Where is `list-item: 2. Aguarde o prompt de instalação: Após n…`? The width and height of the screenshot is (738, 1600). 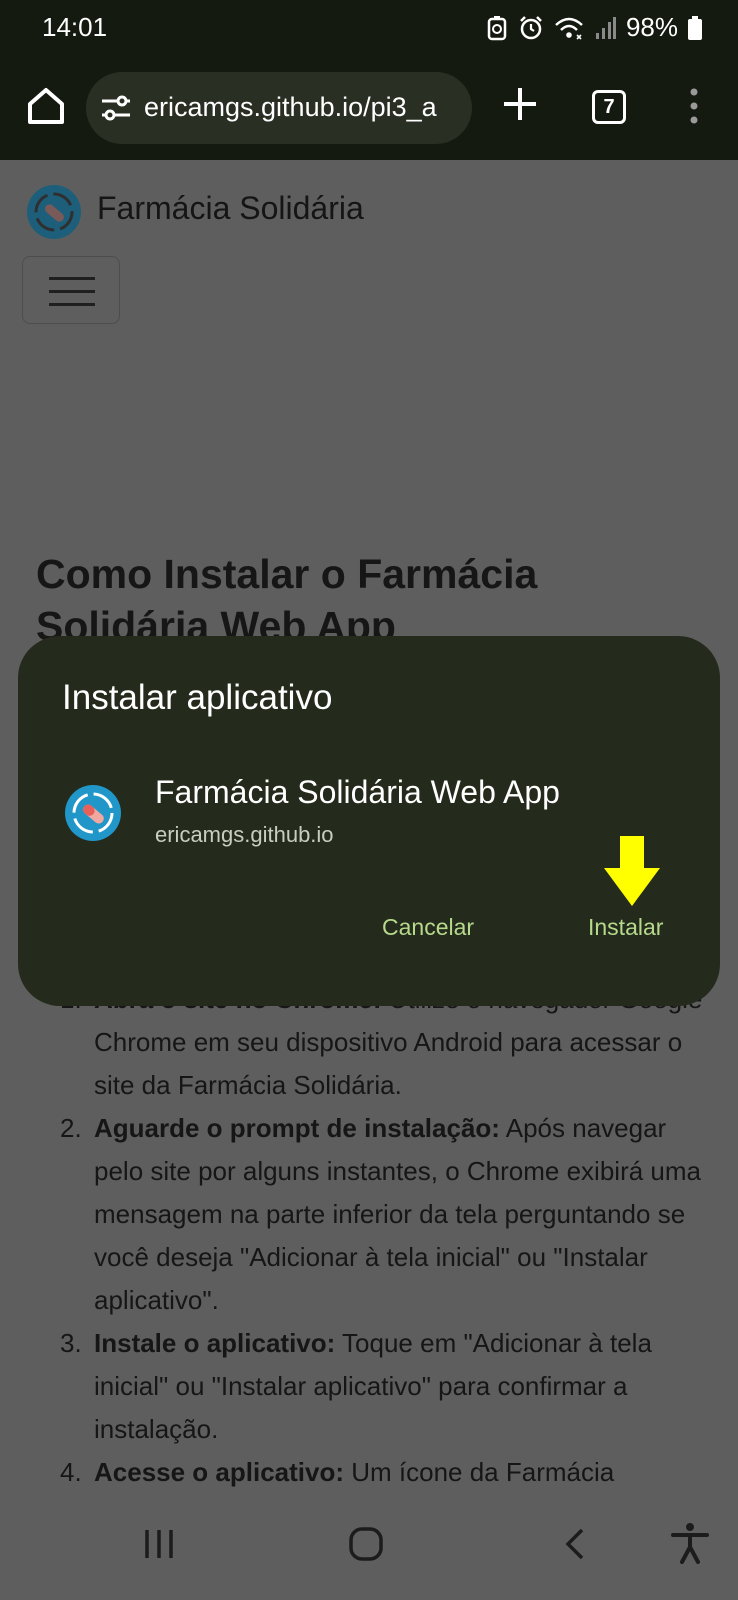
list-item: 2. Aguarde o prompt de instalação: Após n… is located at coordinates (390, 1214).